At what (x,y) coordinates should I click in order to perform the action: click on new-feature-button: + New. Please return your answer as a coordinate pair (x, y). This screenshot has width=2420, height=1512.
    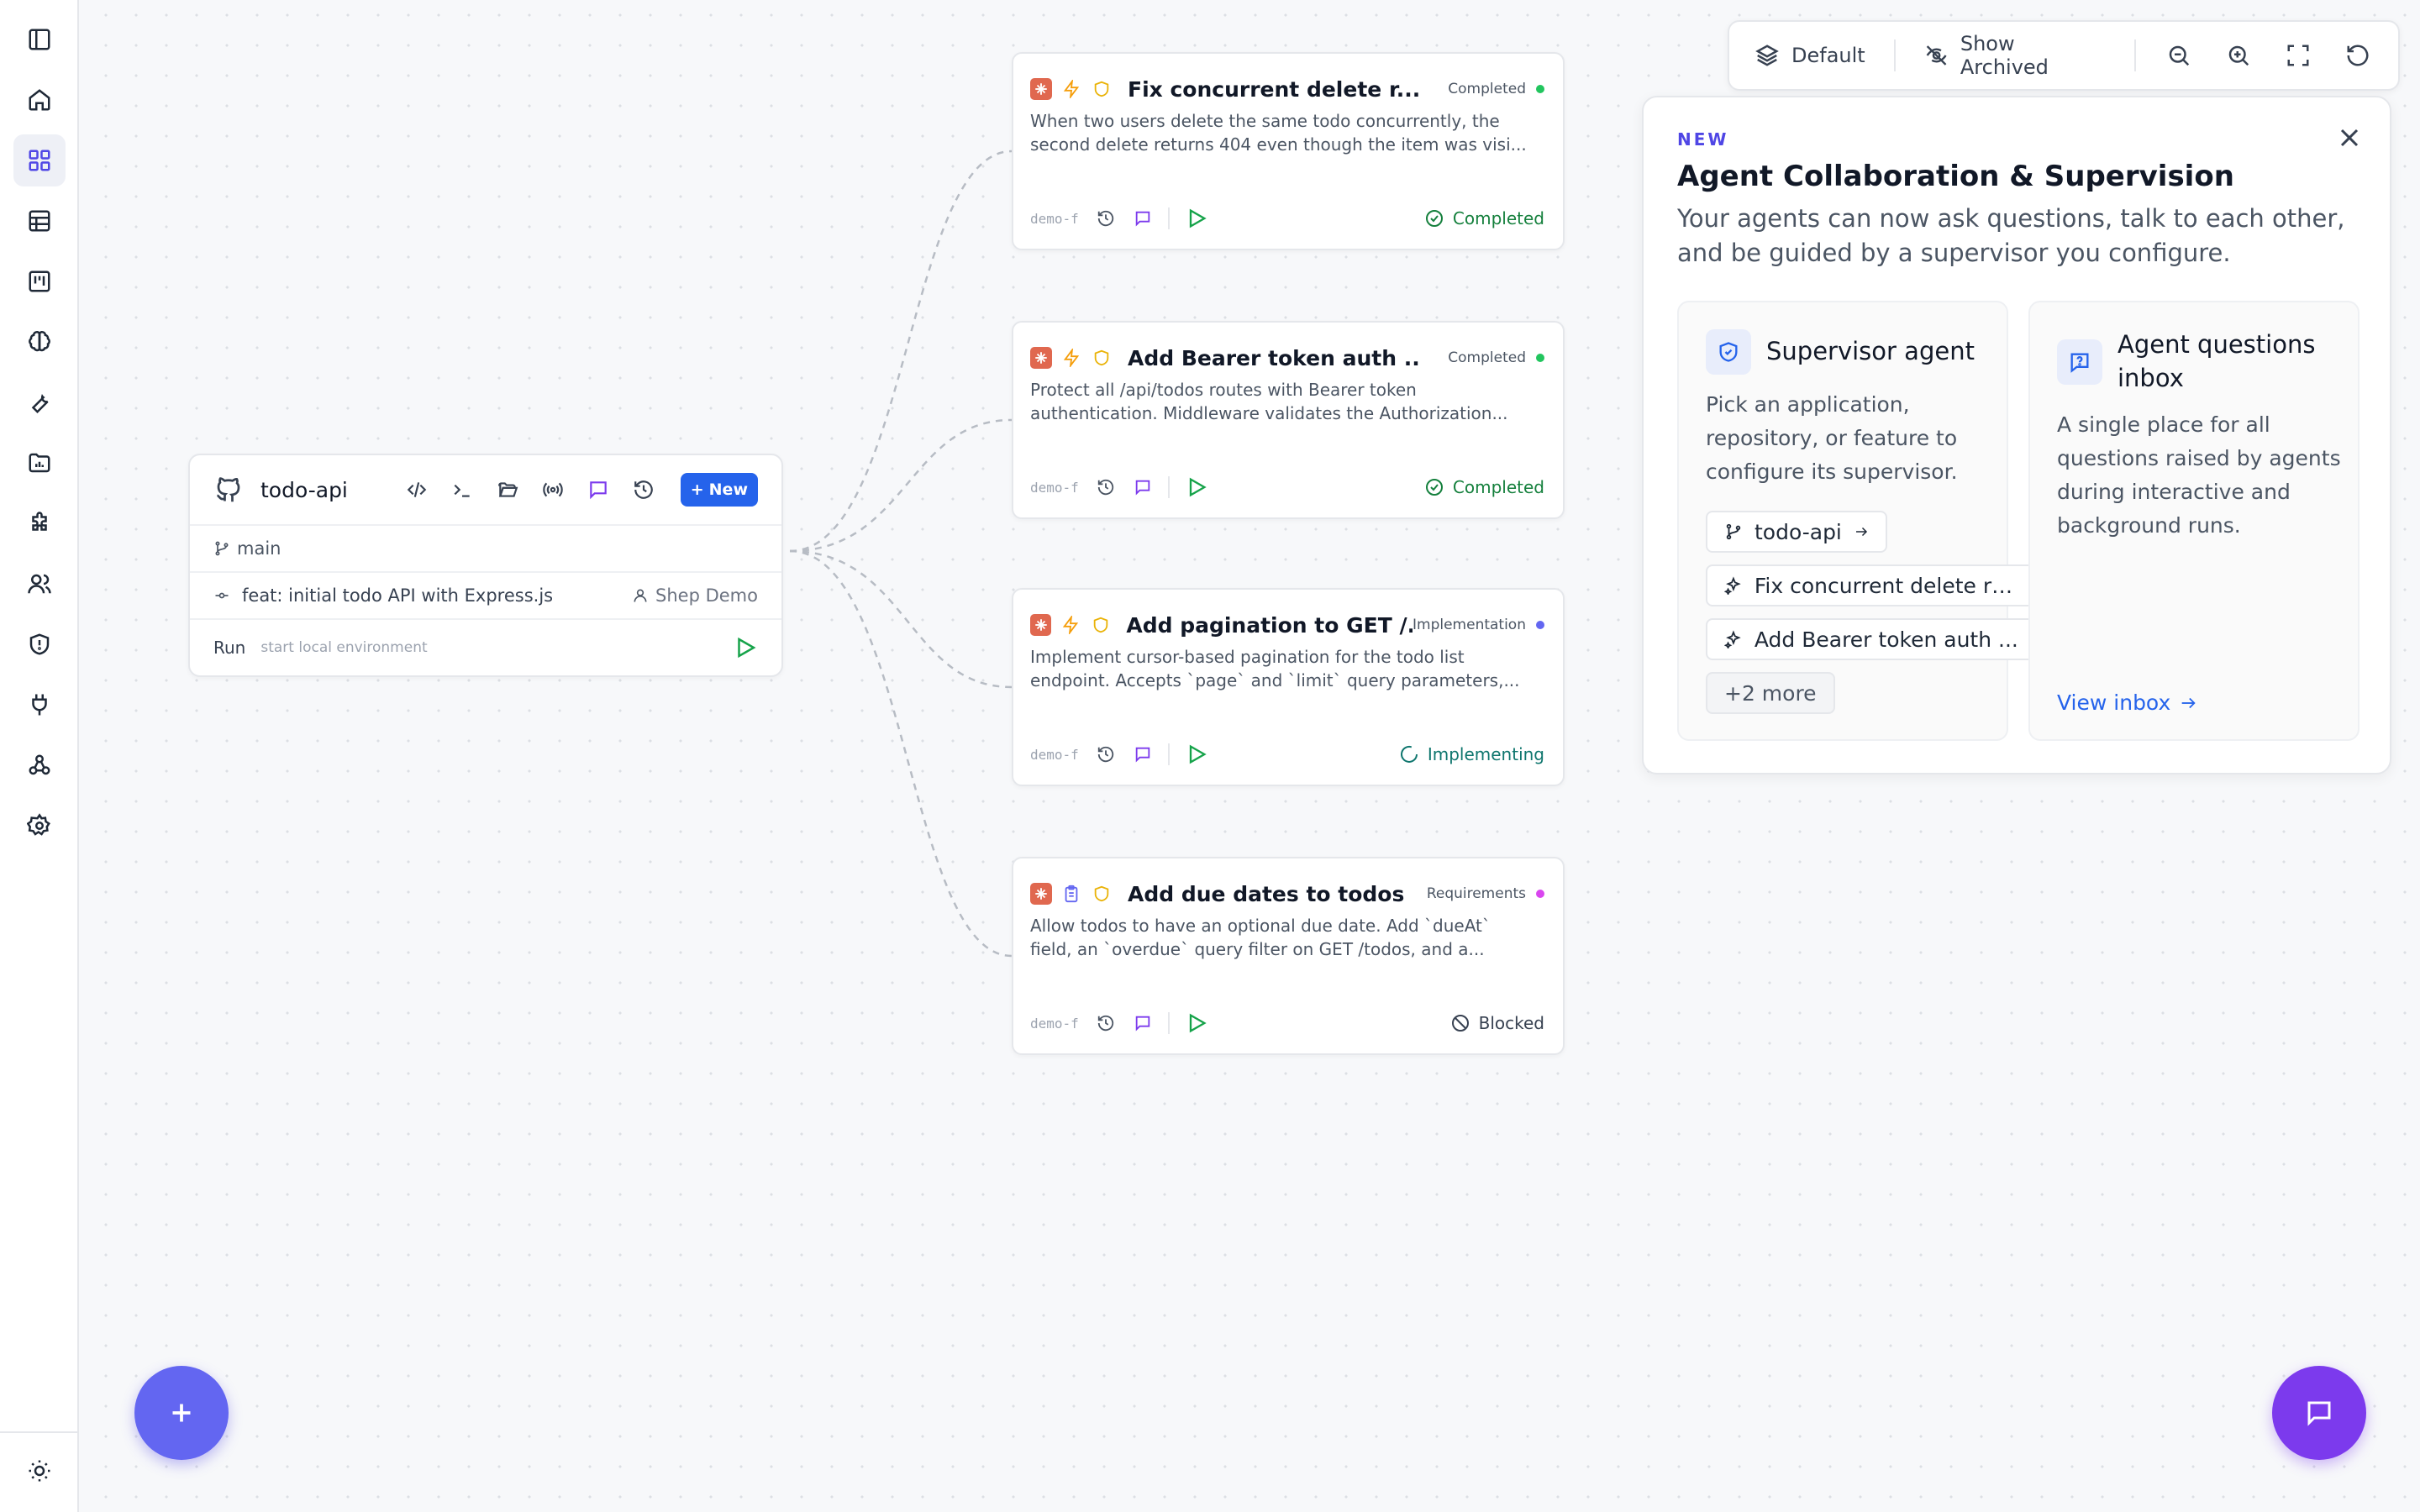
    Looking at the image, I should click on (719, 490).